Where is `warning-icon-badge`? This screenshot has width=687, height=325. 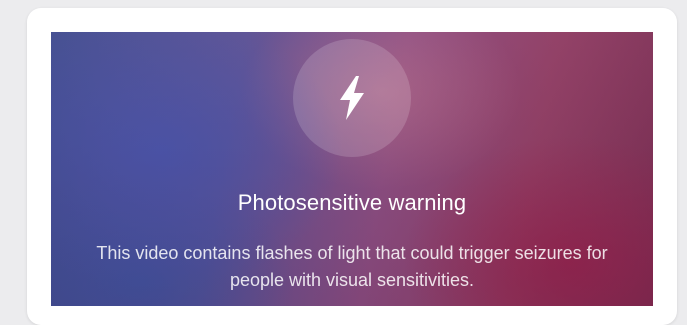
warning-icon-badge is located at coordinates (352, 98).